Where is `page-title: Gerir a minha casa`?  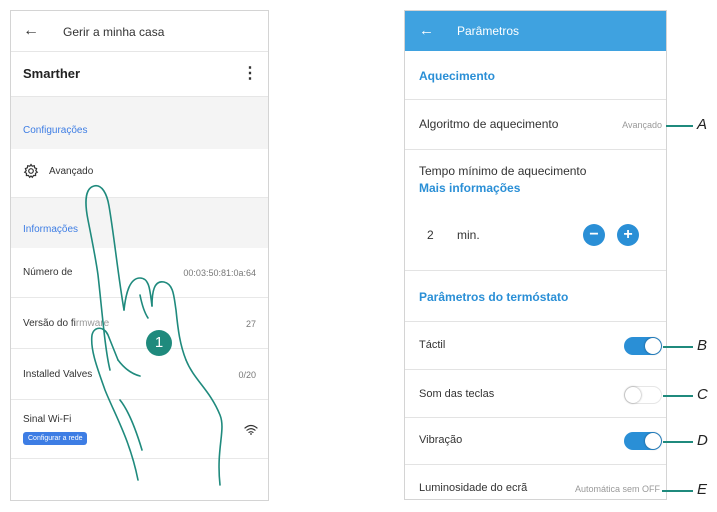
page-title: Gerir a minha casa is located at coordinates (114, 32).